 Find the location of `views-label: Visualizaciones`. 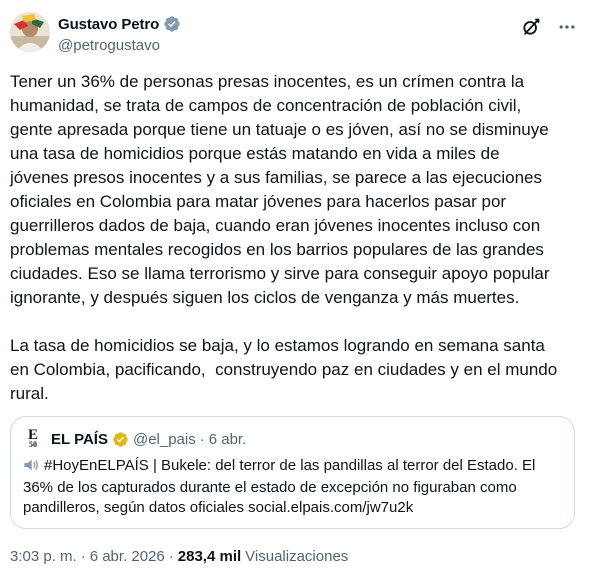

views-label: Visualizaciones is located at coordinates (297, 556).